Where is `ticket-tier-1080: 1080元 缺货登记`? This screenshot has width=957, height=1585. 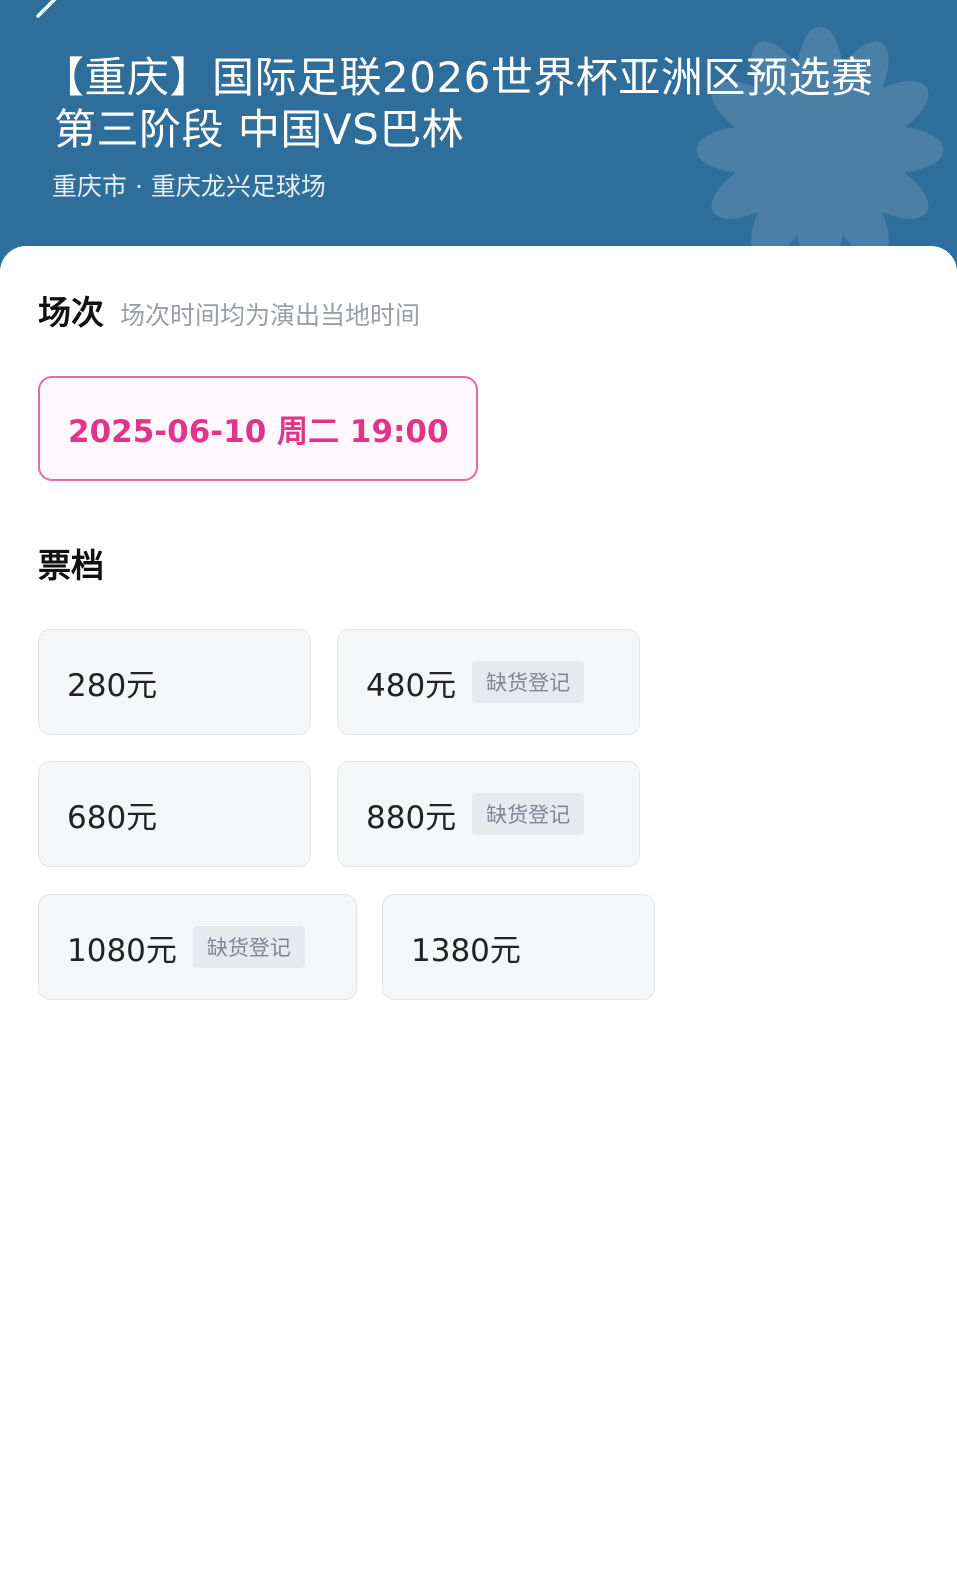
ticket-tier-1080: 1080元 缺货登记 is located at coordinates (197, 947).